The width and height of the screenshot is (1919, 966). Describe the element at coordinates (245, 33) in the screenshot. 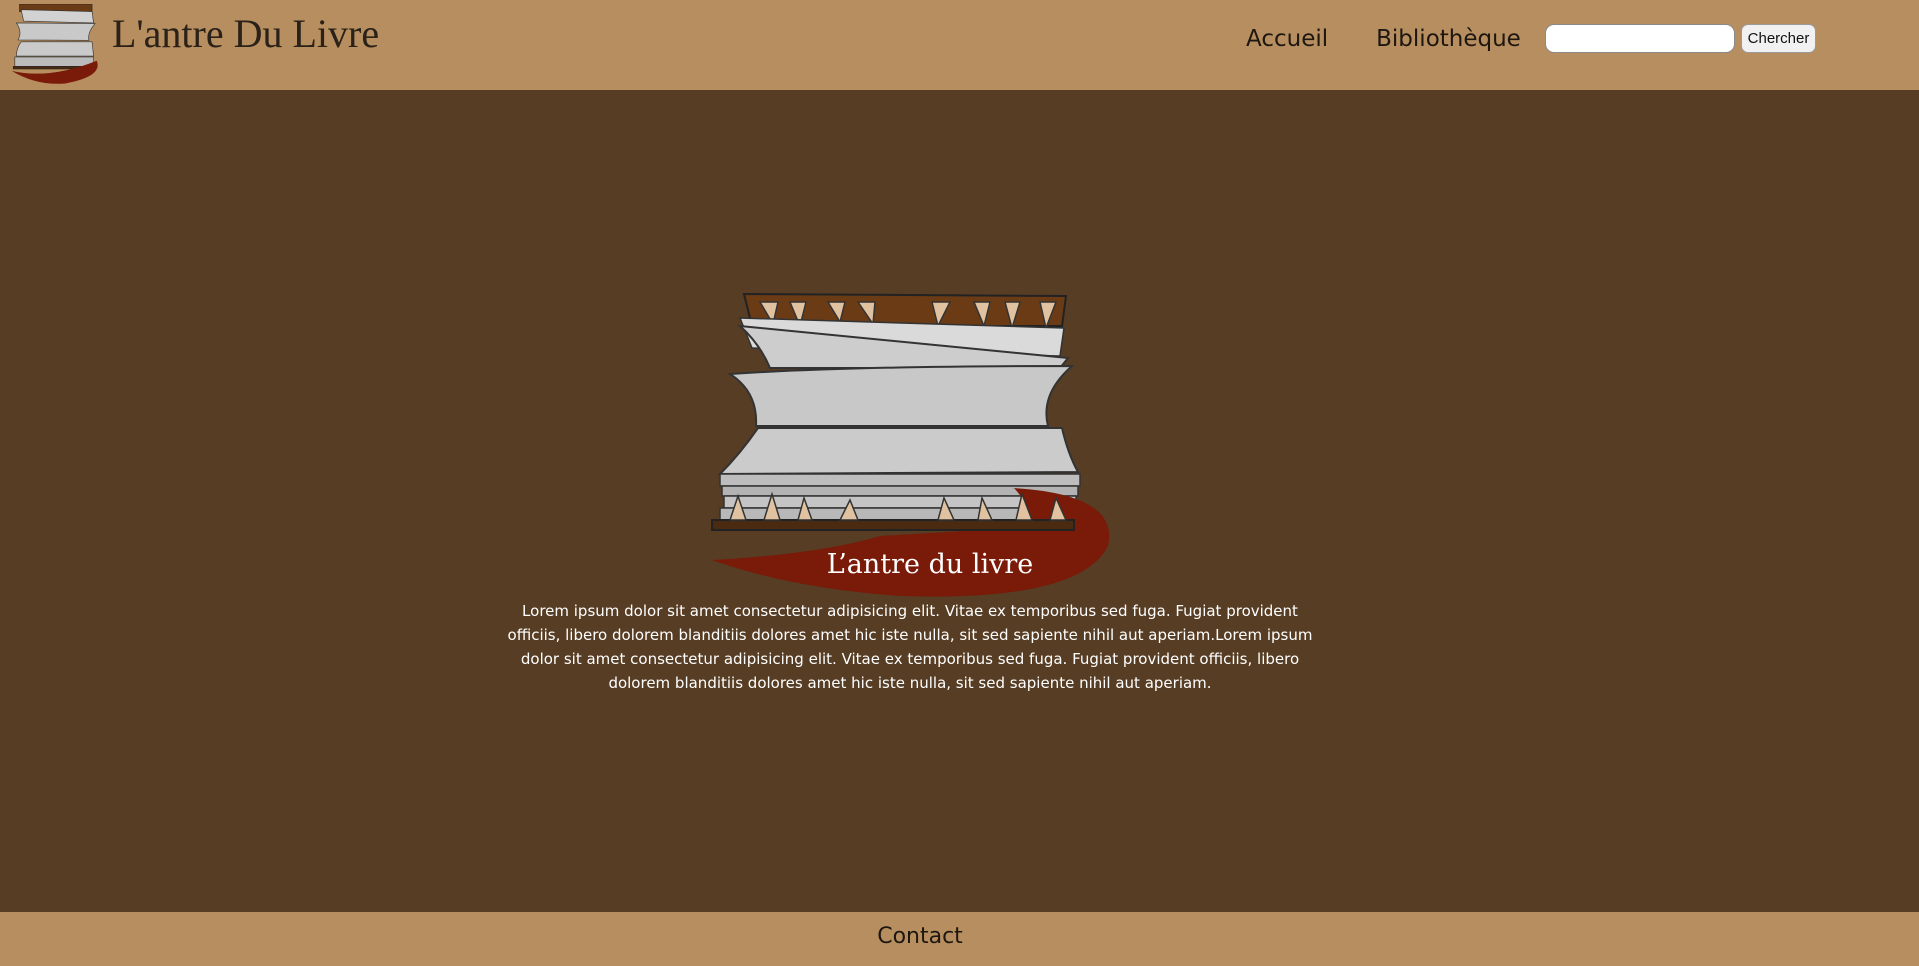

I see `site-title: L'antre Du Livre` at that location.